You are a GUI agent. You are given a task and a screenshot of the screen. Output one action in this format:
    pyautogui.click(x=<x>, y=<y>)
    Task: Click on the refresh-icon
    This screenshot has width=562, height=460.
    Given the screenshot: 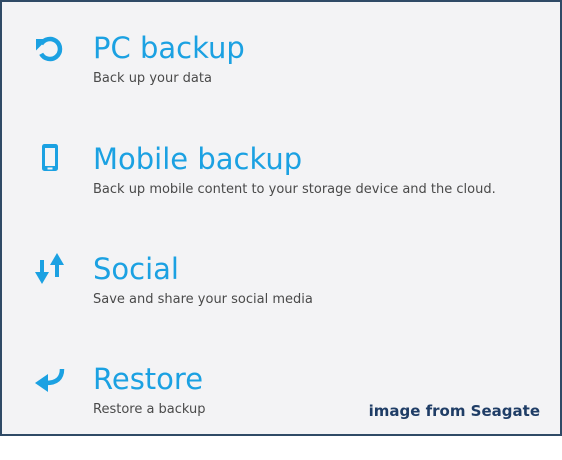 What is the action you would take?
    pyautogui.click(x=50, y=49)
    